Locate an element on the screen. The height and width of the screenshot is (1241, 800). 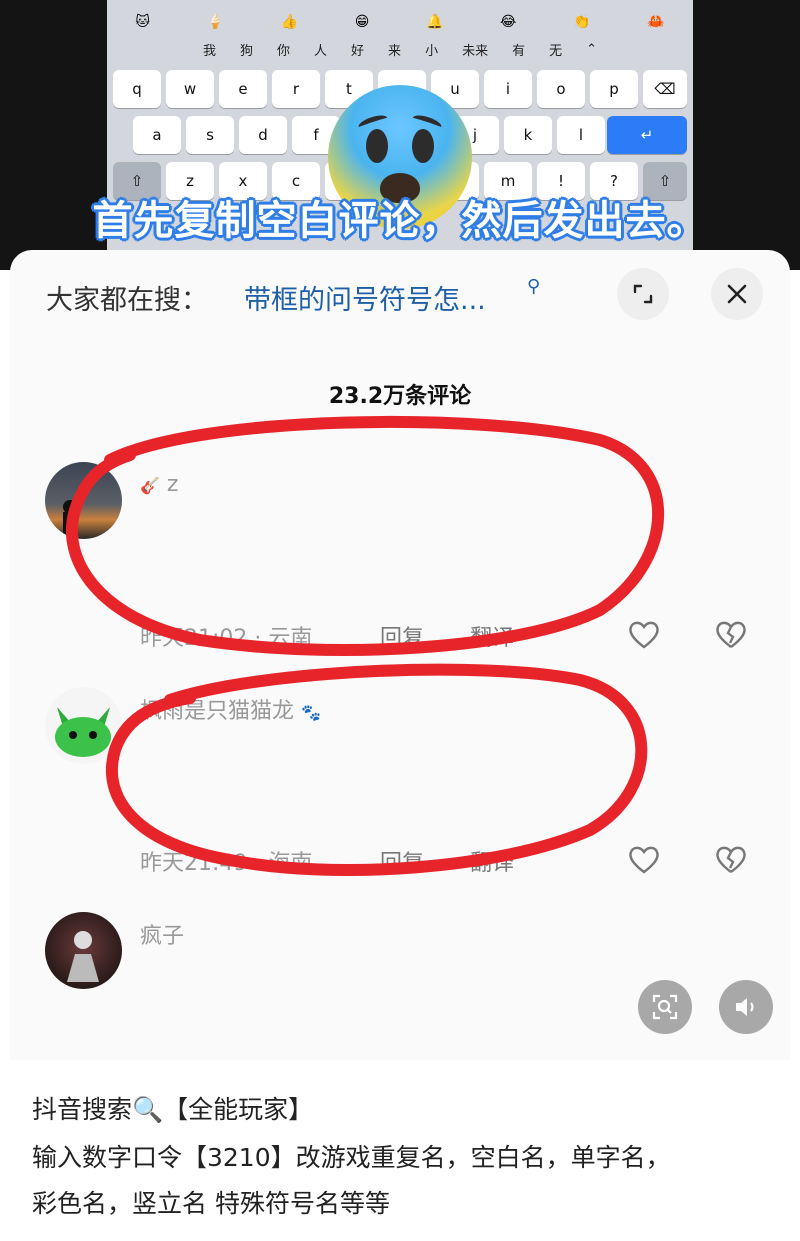
candidate-word: 我 is located at coordinates (209, 49).